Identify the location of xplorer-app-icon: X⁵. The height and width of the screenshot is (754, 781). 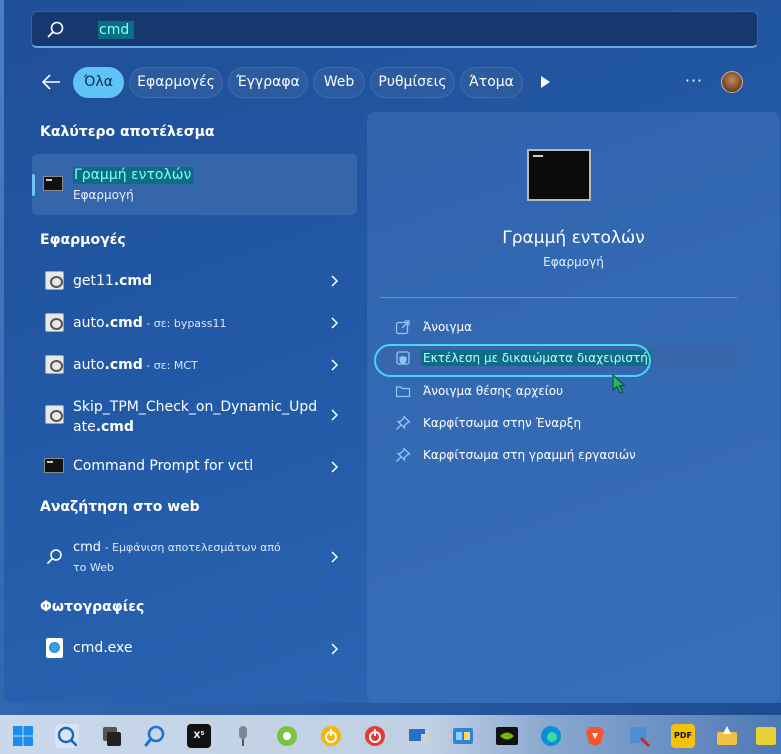
(199, 736).